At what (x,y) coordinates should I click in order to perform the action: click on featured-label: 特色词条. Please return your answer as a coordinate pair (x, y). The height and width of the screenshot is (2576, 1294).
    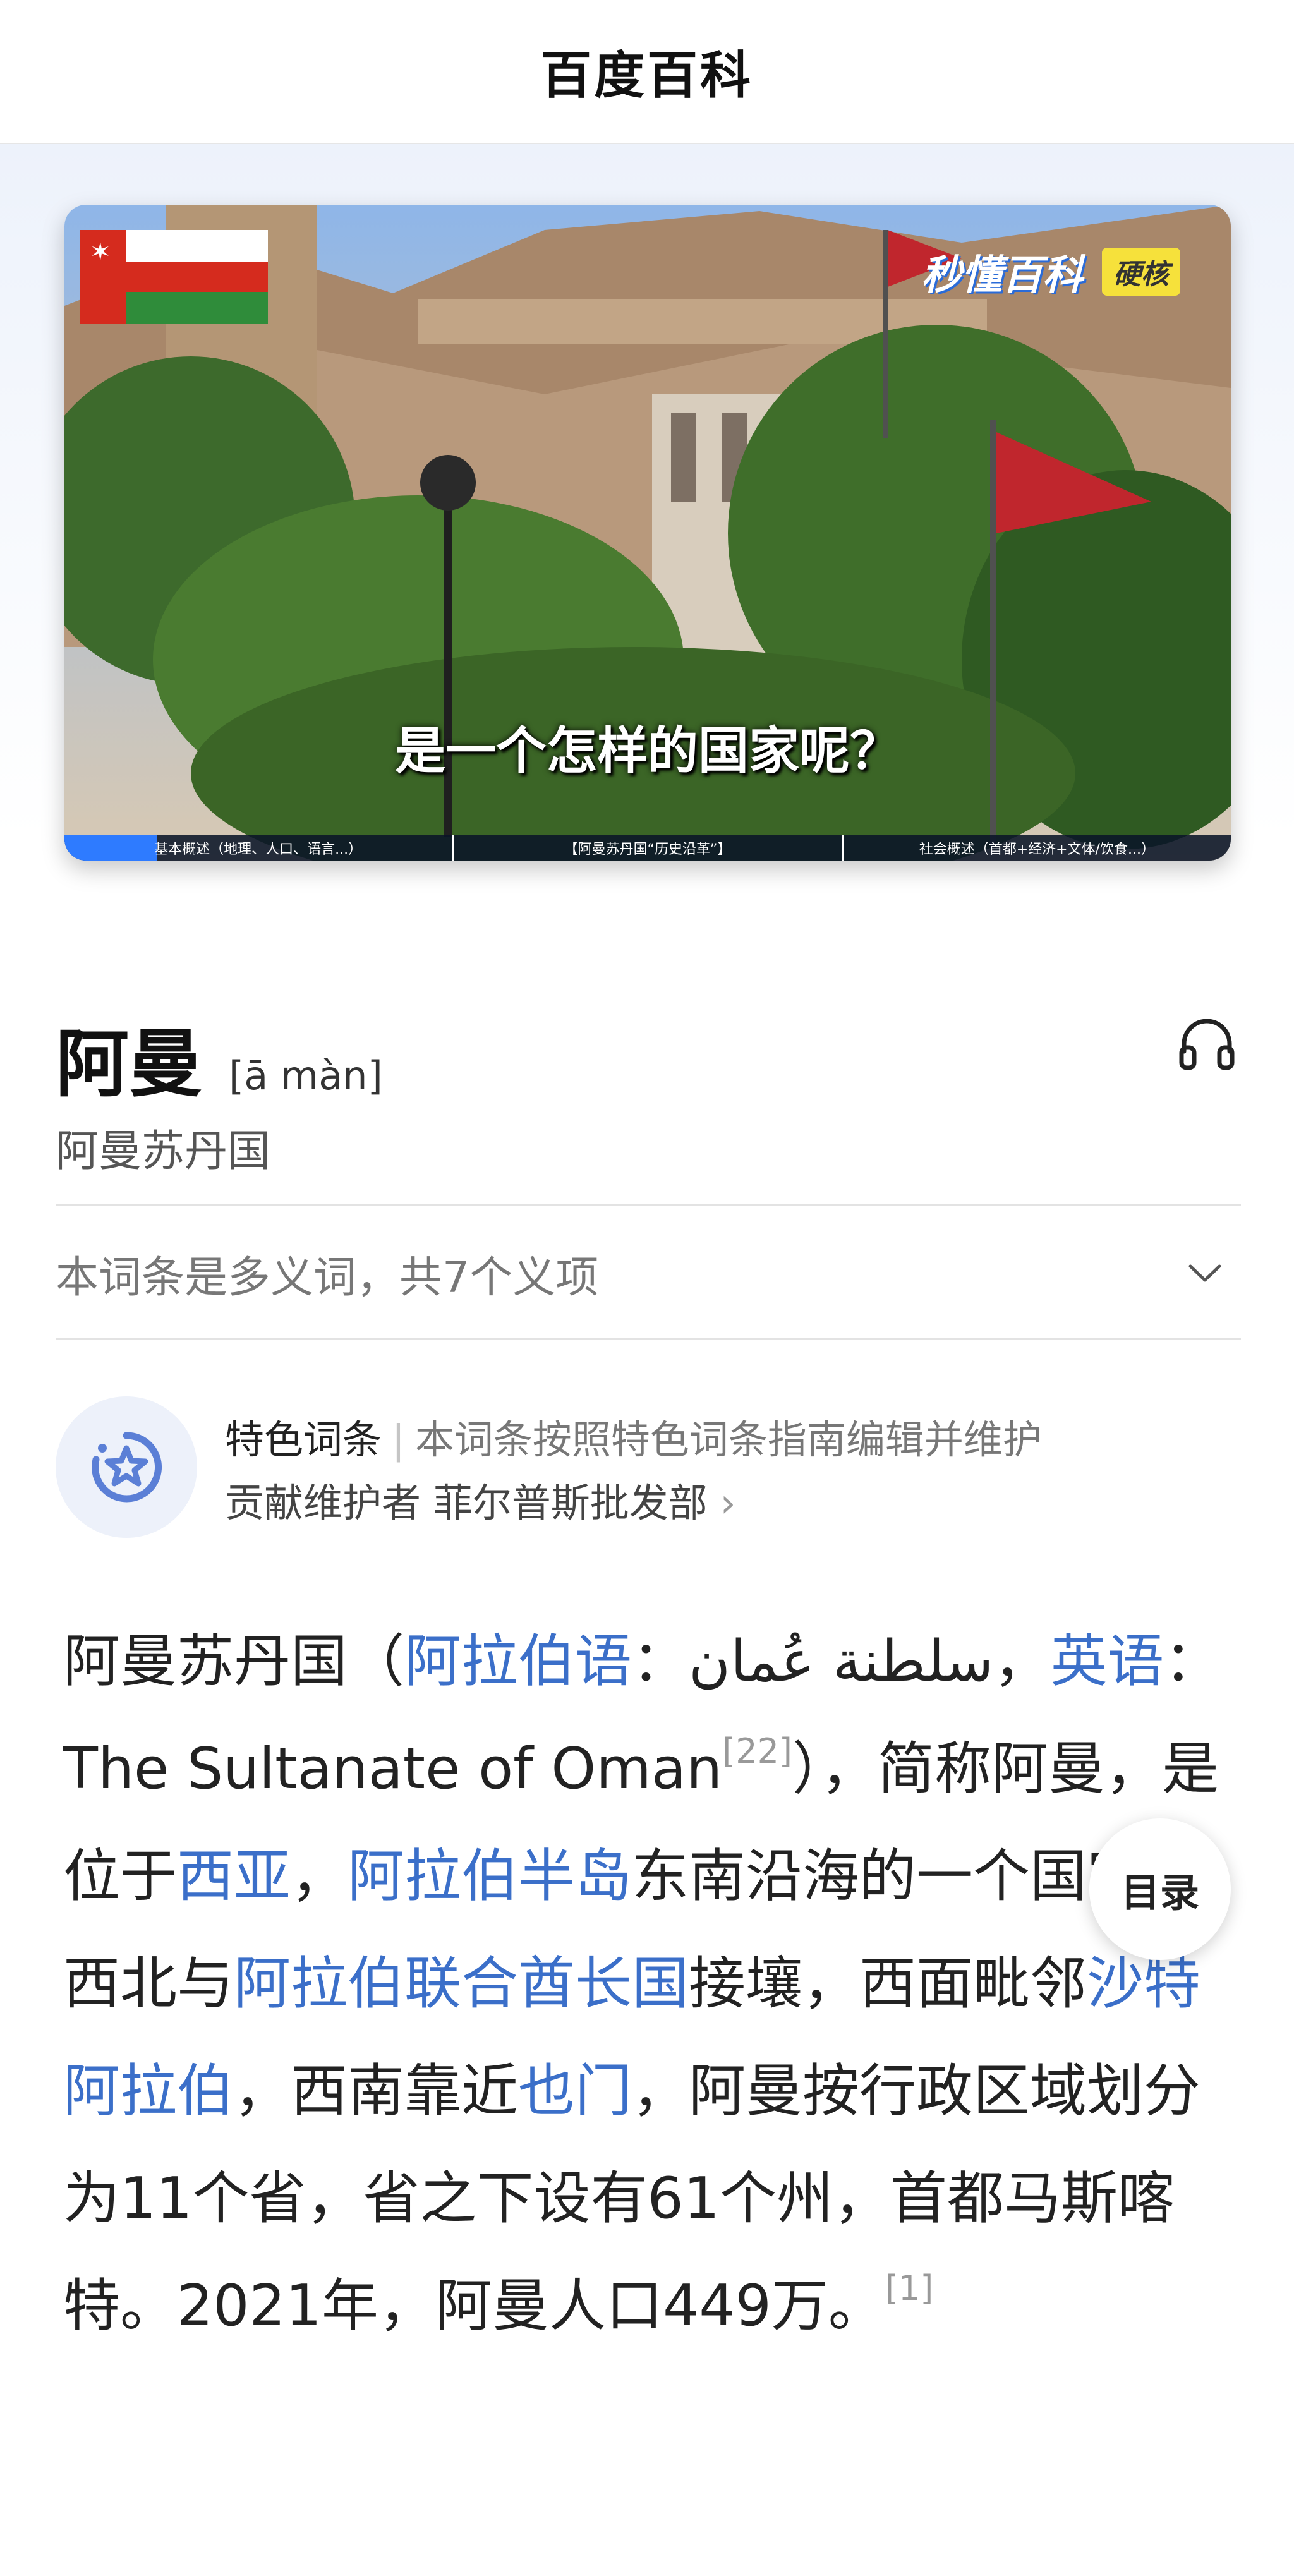
    Looking at the image, I should click on (303, 1440).